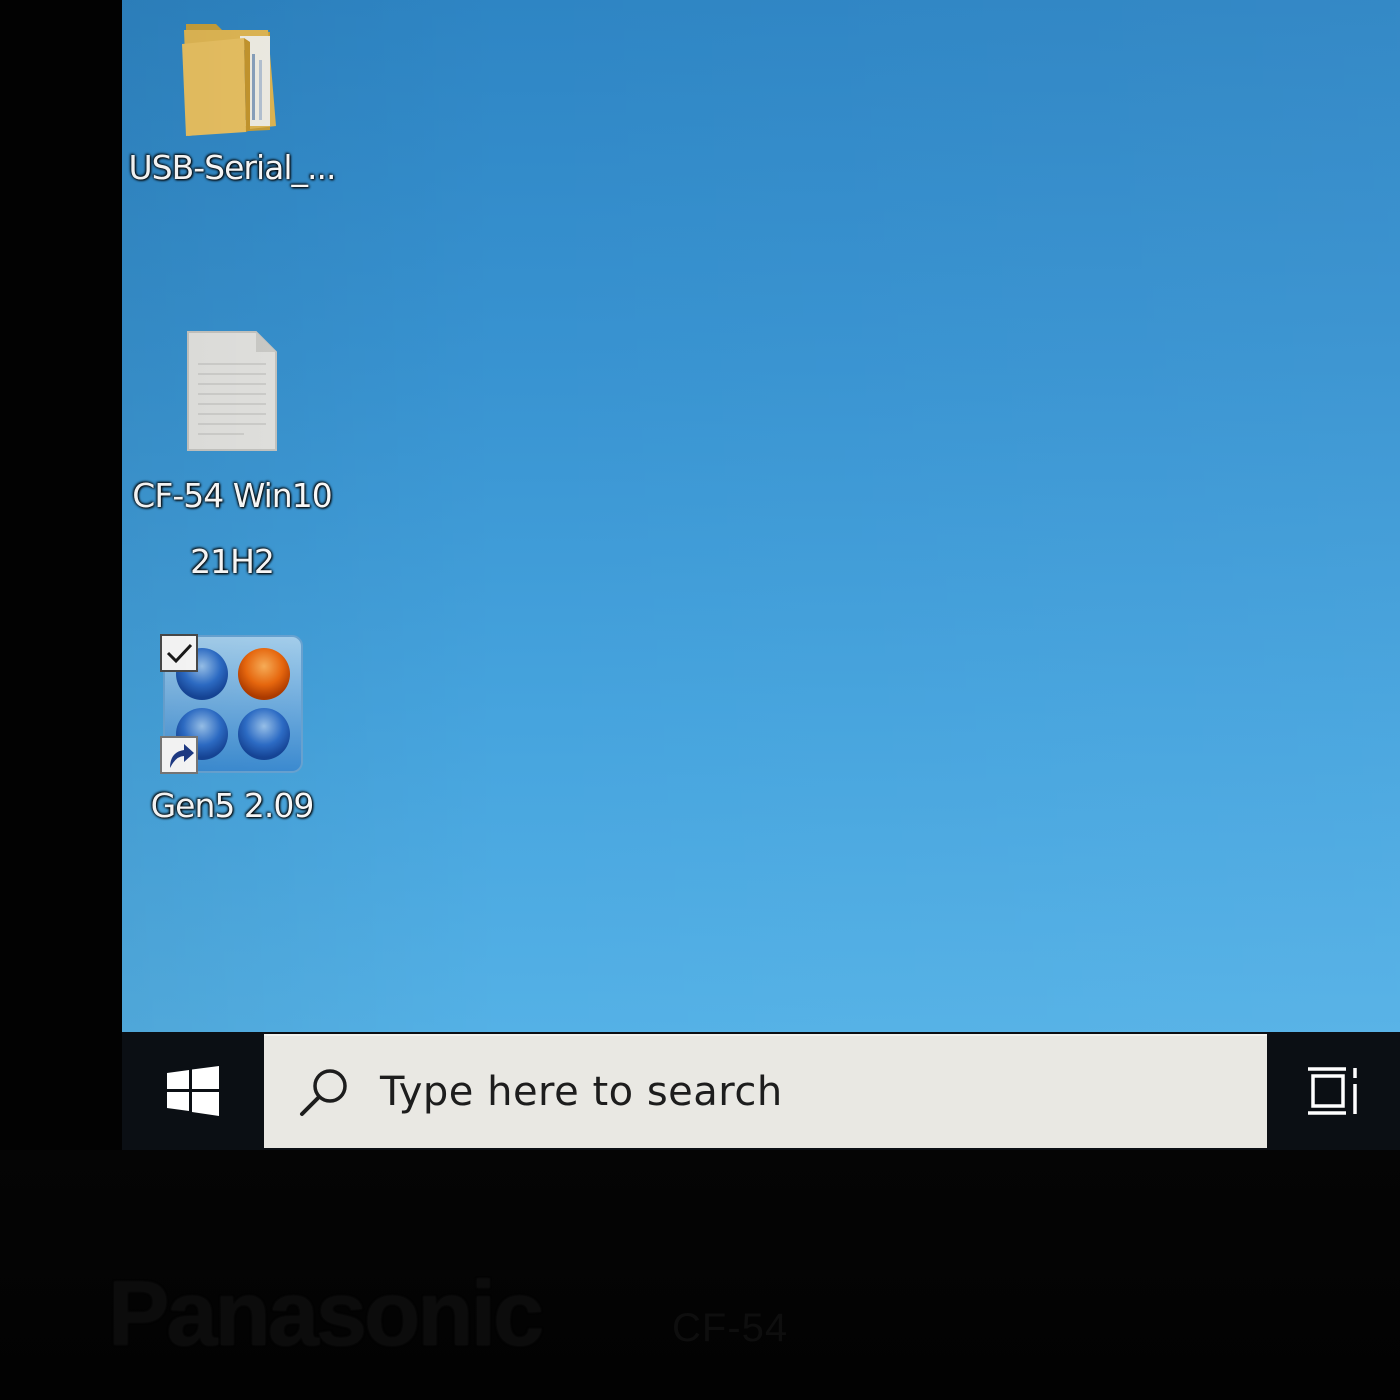 Image resolution: width=1400 pixels, height=1400 pixels. What do you see at coordinates (180, 654) in the screenshot?
I see `checkbox-checked-icon` at bounding box center [180, 654].